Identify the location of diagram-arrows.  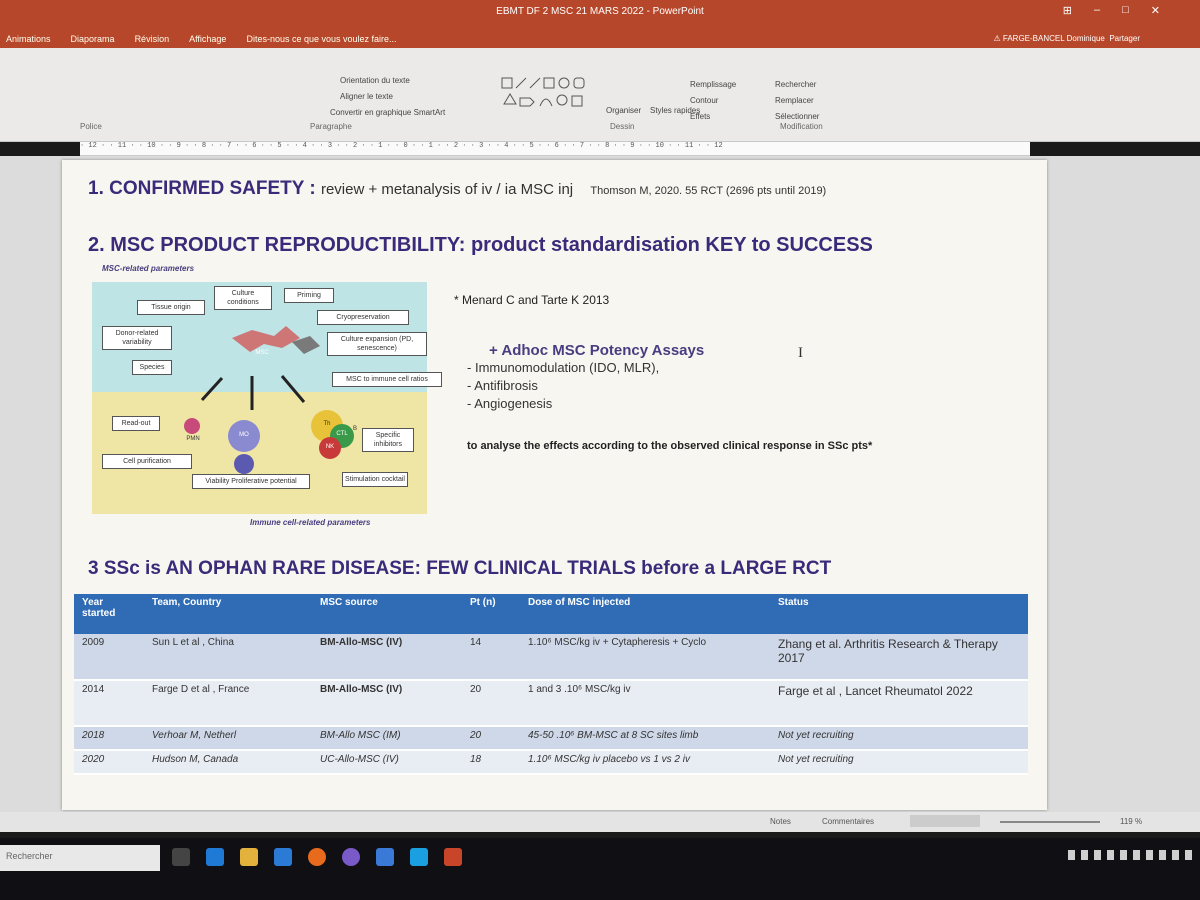
(269, 400).